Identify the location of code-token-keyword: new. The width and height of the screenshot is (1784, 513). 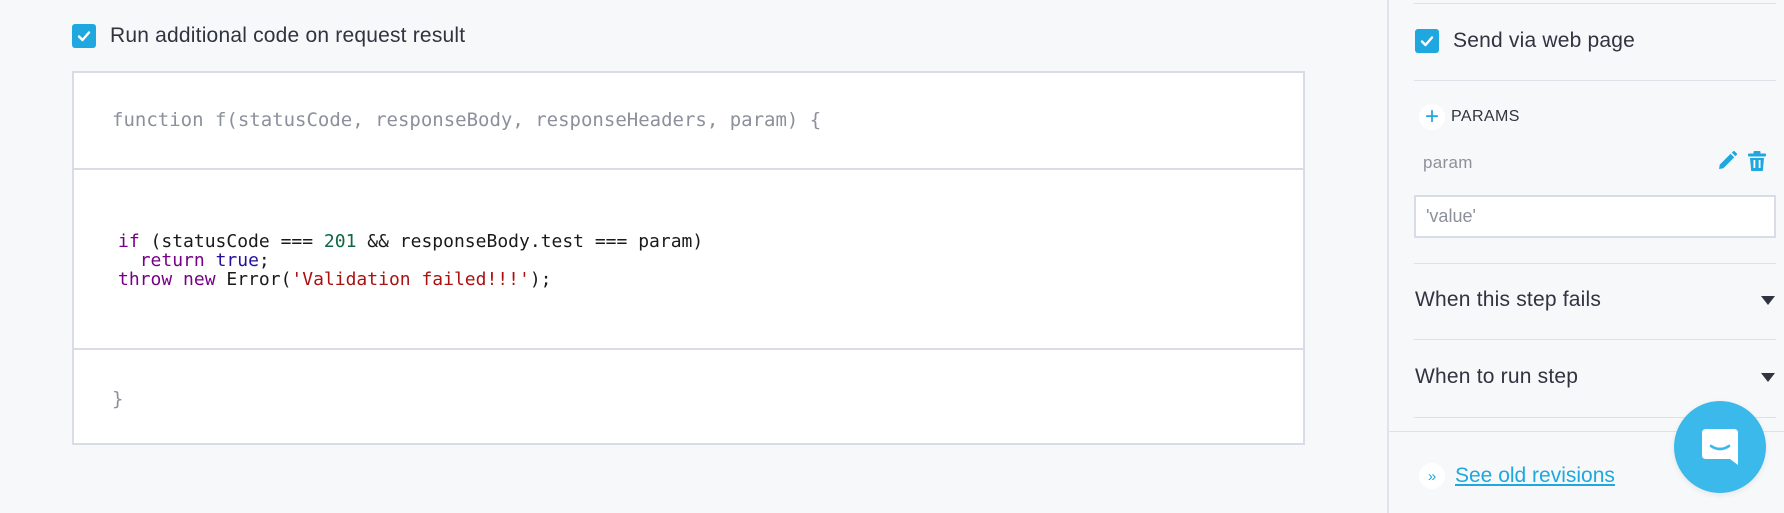
(199, 279).